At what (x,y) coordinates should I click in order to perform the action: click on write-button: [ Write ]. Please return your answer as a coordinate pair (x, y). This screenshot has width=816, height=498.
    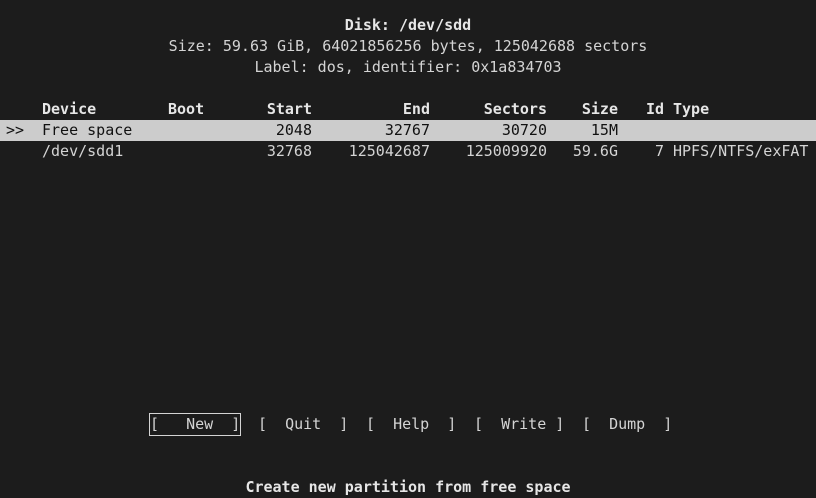
    Looking at the image, I should click on (519, 424).